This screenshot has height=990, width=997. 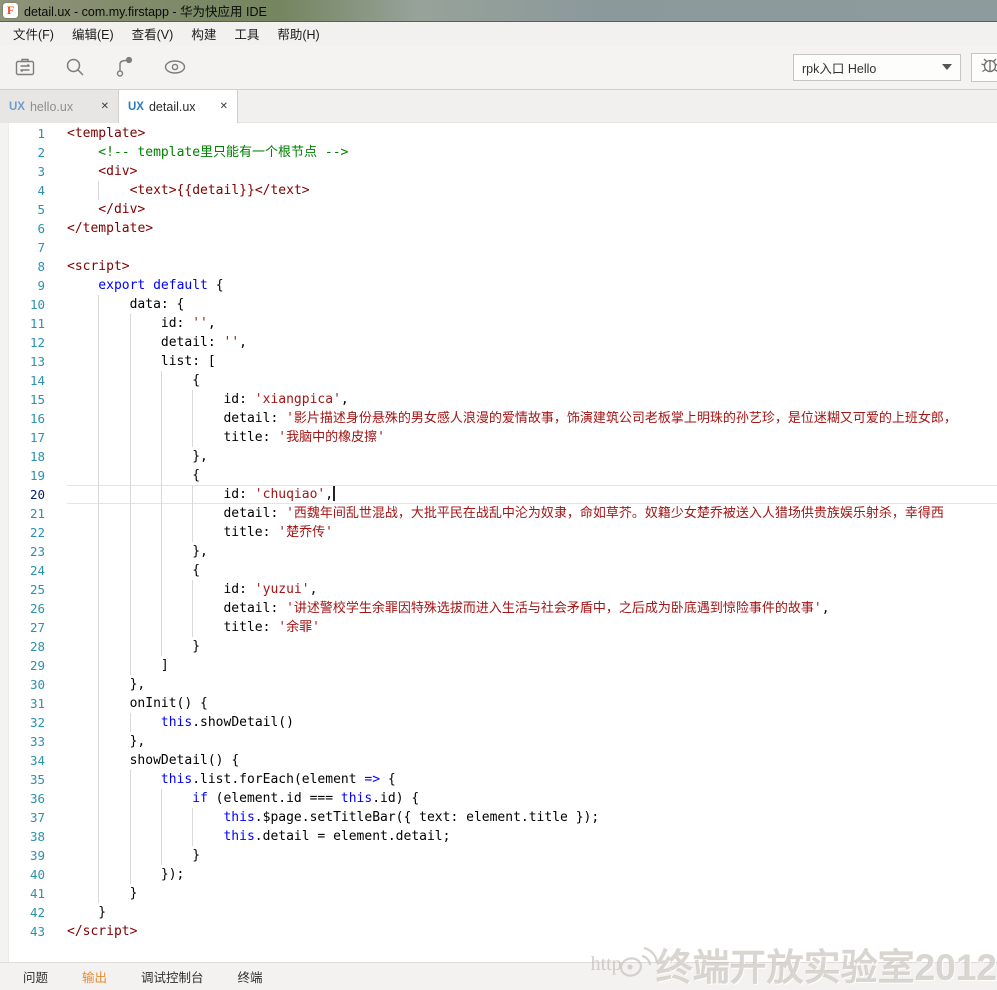 What do you see at coordinates (153, 33) in the screenshot?
I see `menu-view: 查看(V)` at bounding box center [153, 33].